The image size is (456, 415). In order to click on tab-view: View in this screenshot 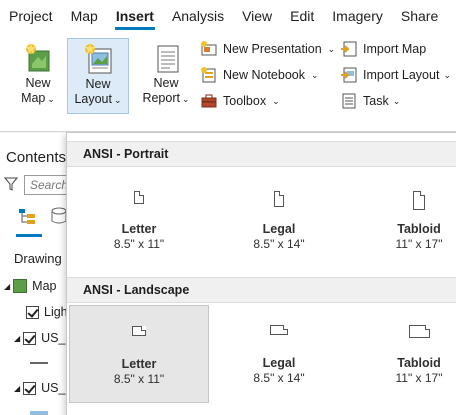, I will do `click(257, 16)`.